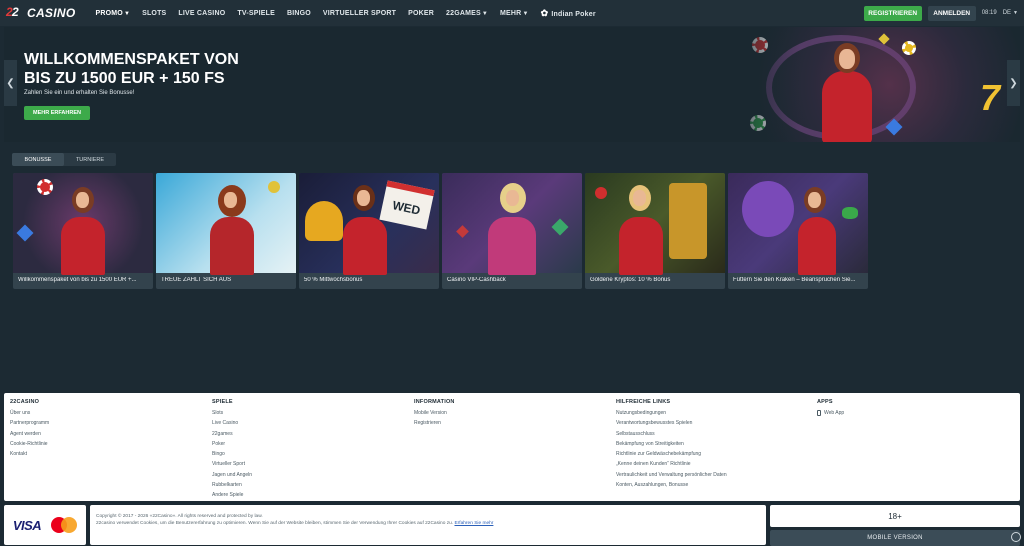  Describe the element at coordinates (25, 402) in the screenshot. I see `footer-column-title: 22CASINO` at that location.